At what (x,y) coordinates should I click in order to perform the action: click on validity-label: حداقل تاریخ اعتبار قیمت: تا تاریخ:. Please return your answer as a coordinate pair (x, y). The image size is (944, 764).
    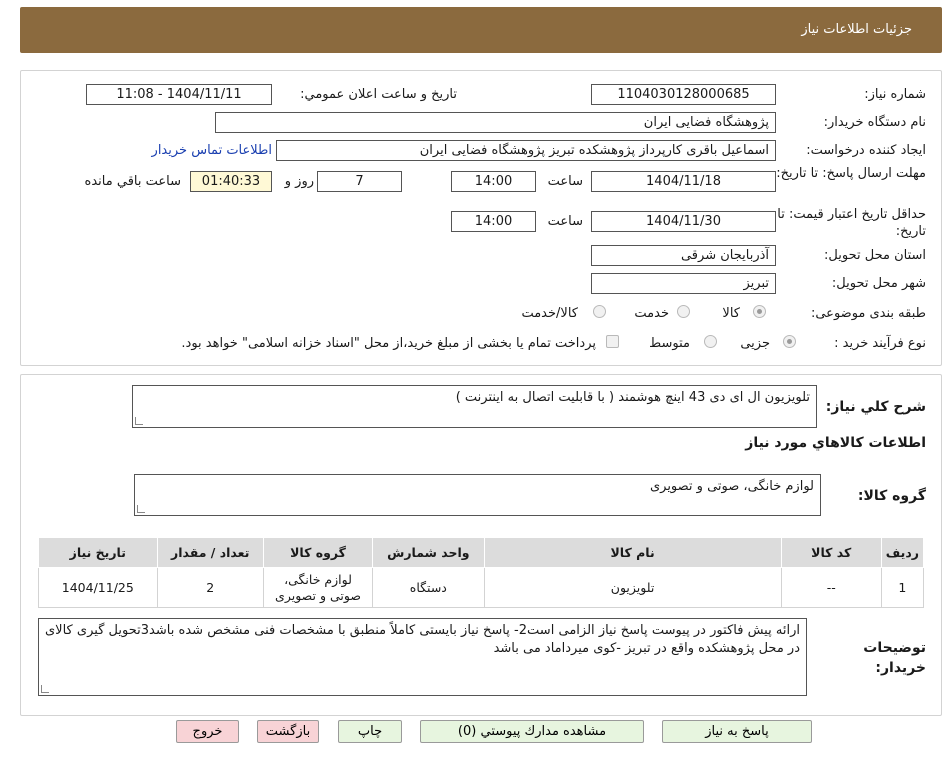
    Looking at the image, I should click on (851, 223).